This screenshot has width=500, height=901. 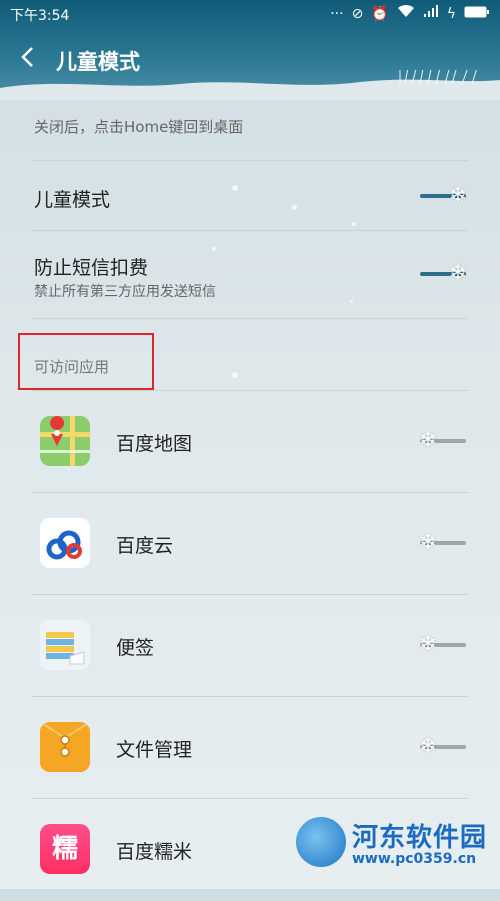 What do you see at coordinates (451, 13) in the screenshot?
I see `charging-icon: ϟ` at bounding box center [451, 13].